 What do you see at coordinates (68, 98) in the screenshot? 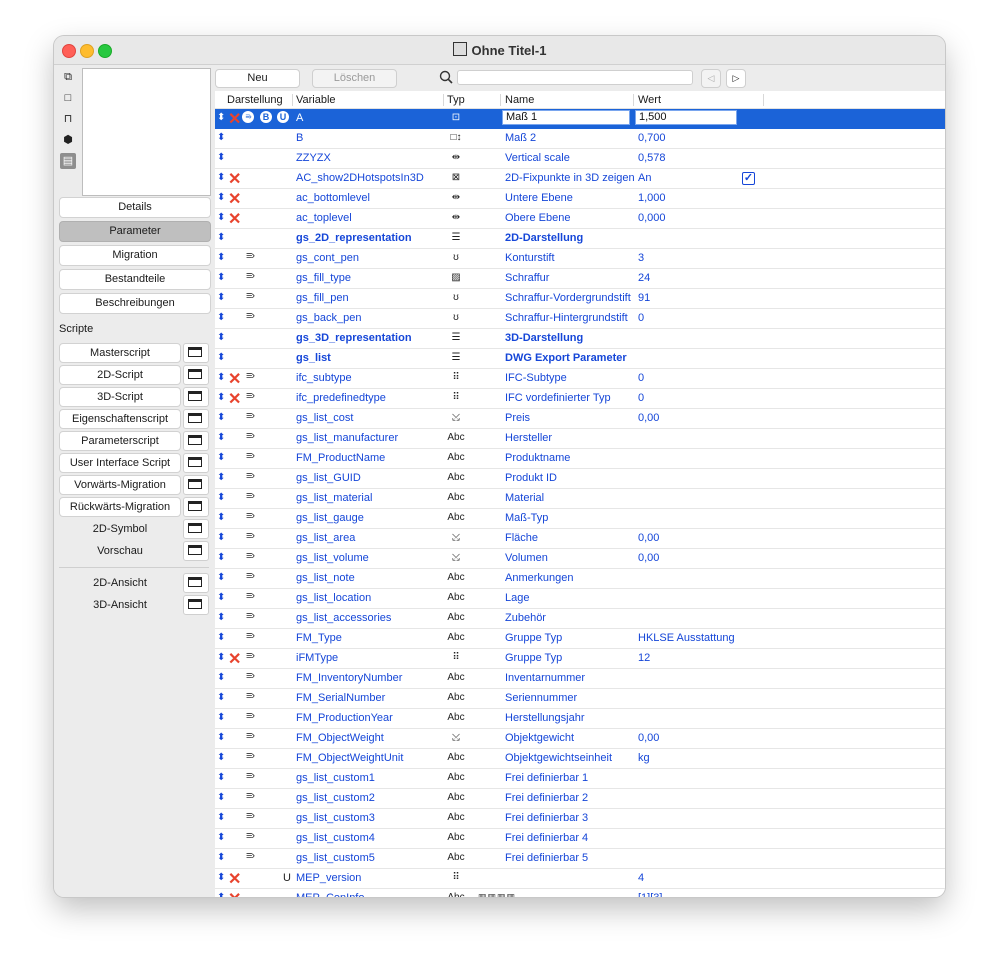
I see `square-icon: □` at bounding box center [68, 98].